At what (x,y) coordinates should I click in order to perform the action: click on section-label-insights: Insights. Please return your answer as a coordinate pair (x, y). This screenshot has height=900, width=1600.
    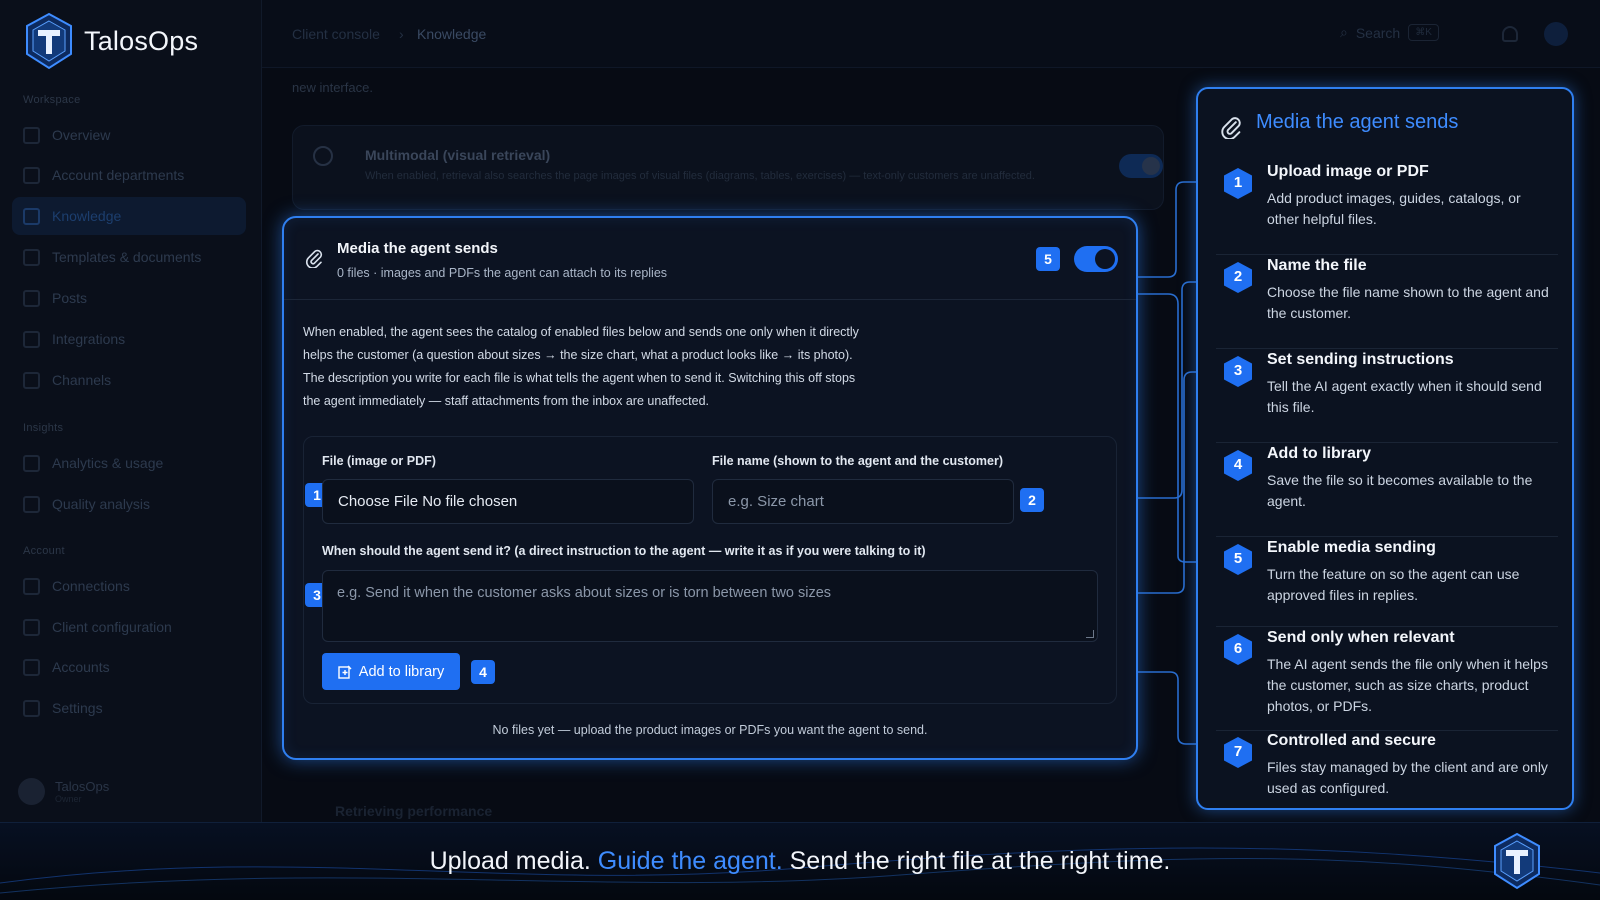
    Looking at the image, I should click on (43, 428).